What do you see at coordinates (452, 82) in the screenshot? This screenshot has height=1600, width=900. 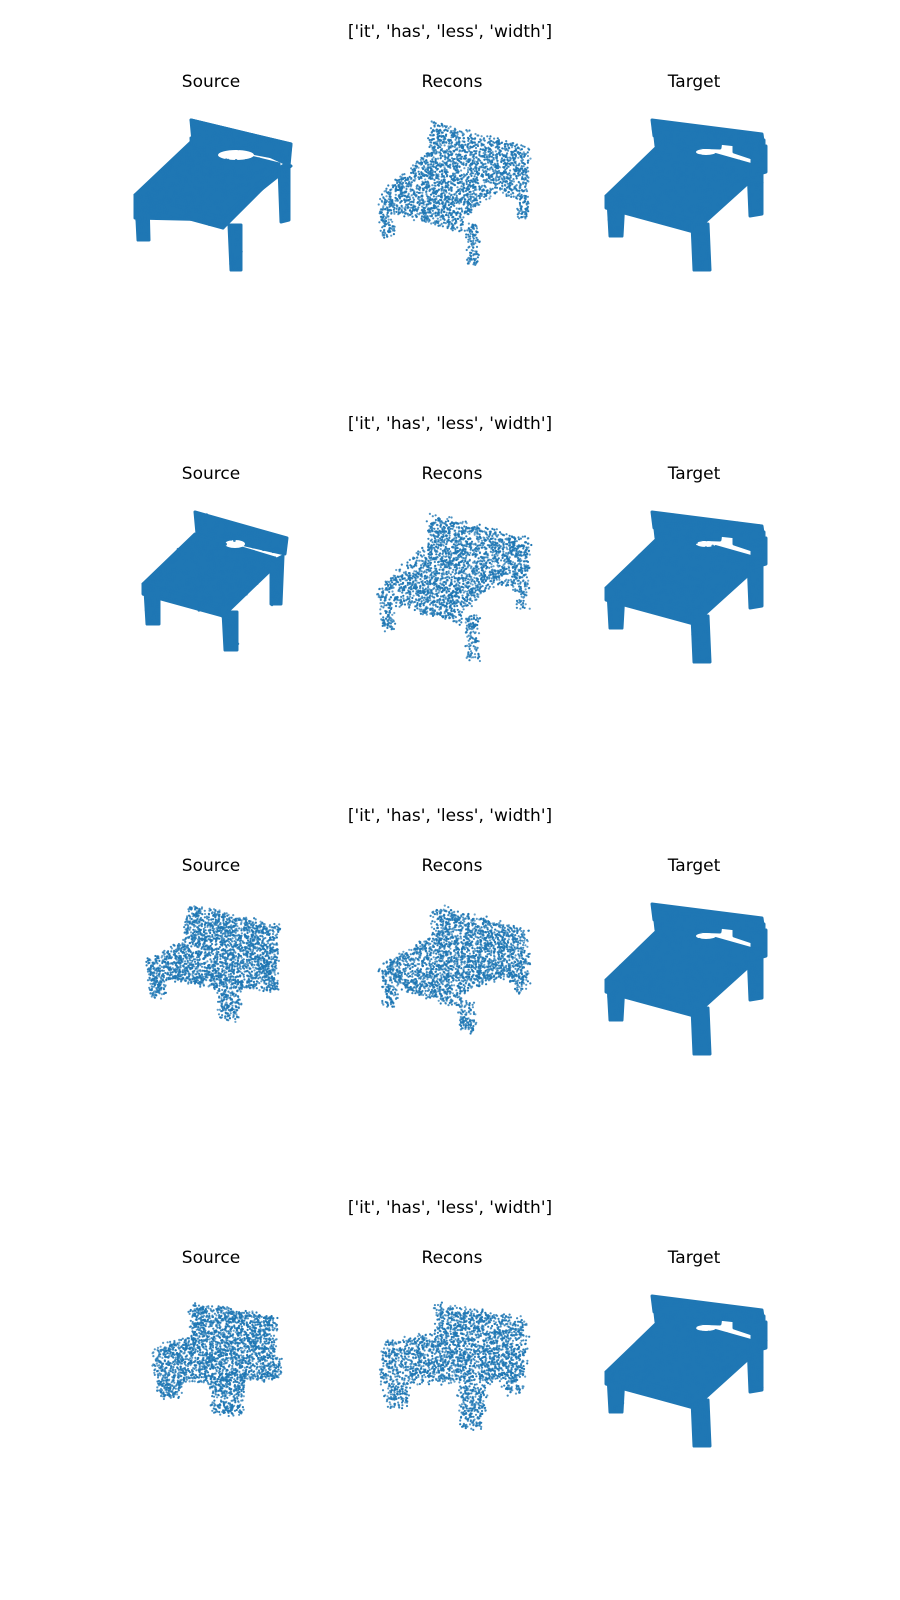 I see `row-1-recons-title: Recons` at bounding box center [452, 82].